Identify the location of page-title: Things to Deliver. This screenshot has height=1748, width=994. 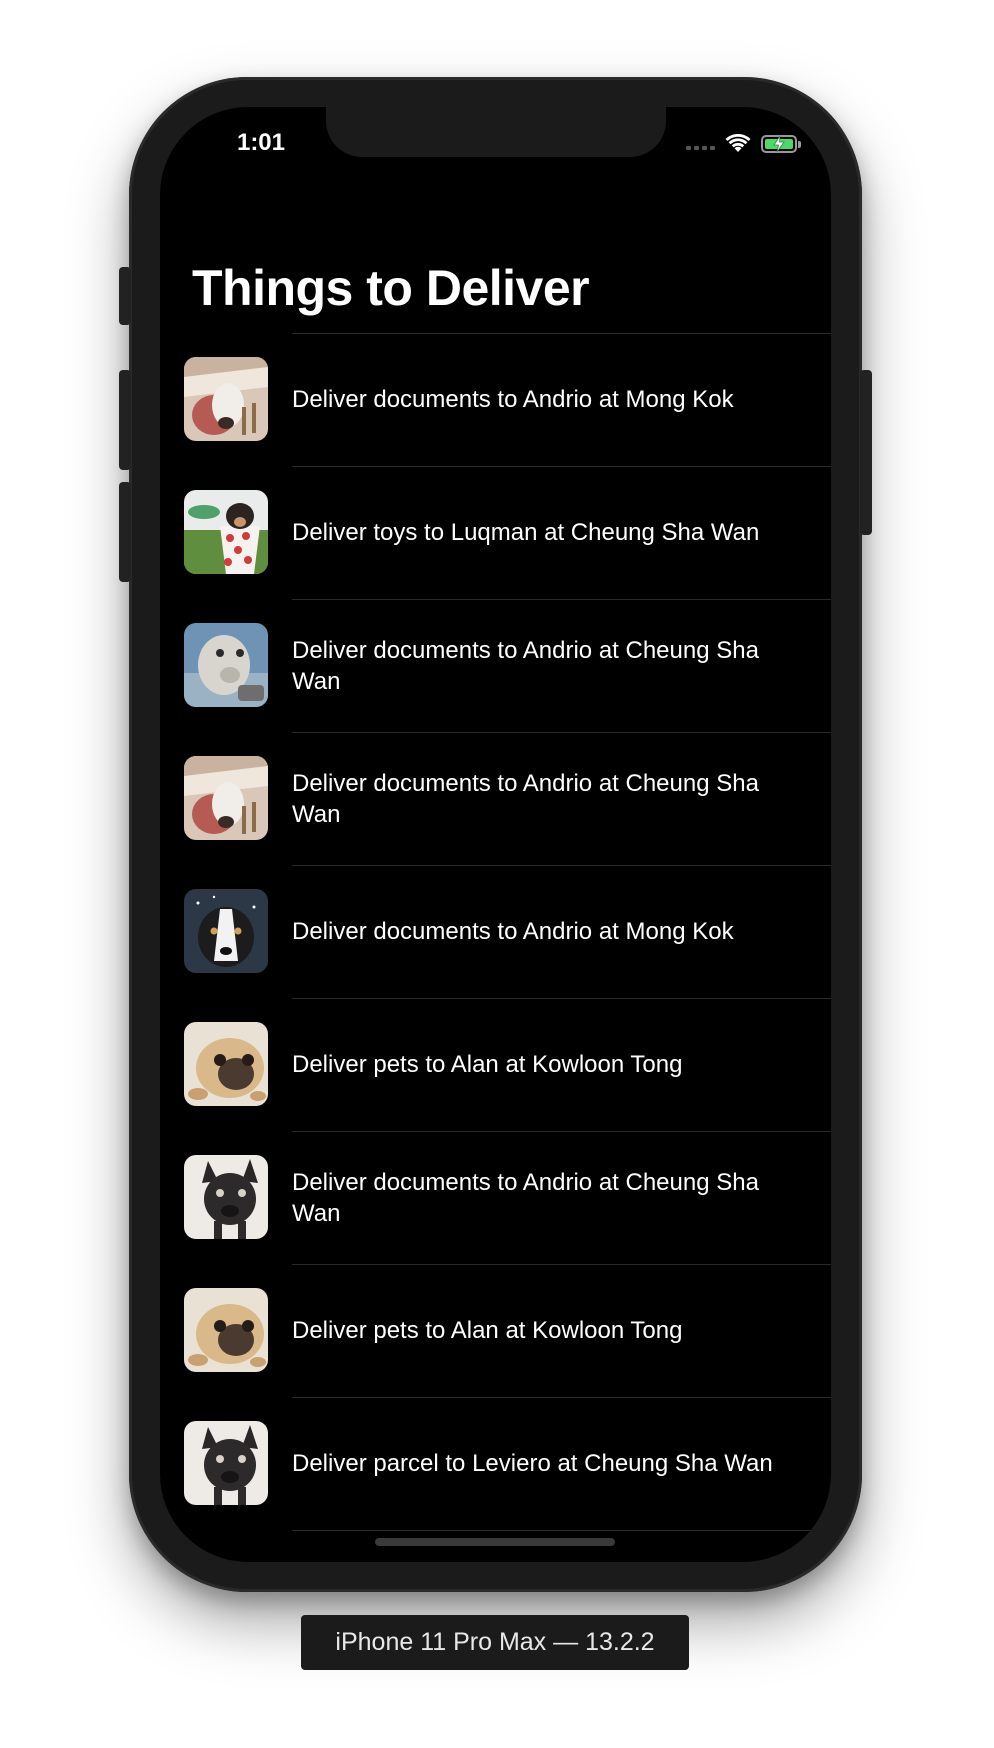
(391, 288).